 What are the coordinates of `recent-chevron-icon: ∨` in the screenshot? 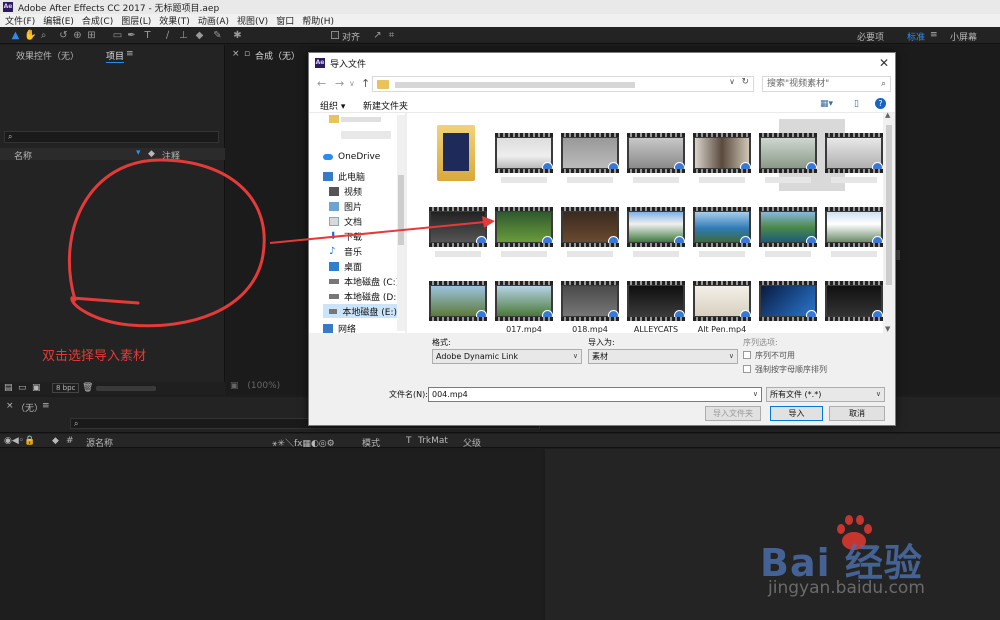 It's located at (352, 83).